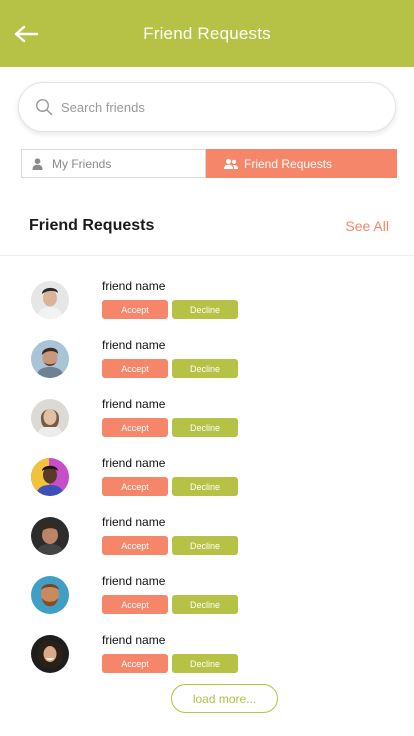 The height and width of the screenshot is (736, 414). I want to click on arrow-left-icon, so click(26, 34).